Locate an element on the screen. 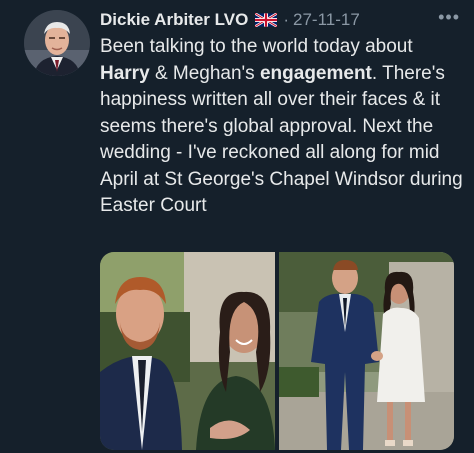  tweet-text-part: & Meghan's is located at coordinates (204, 73).